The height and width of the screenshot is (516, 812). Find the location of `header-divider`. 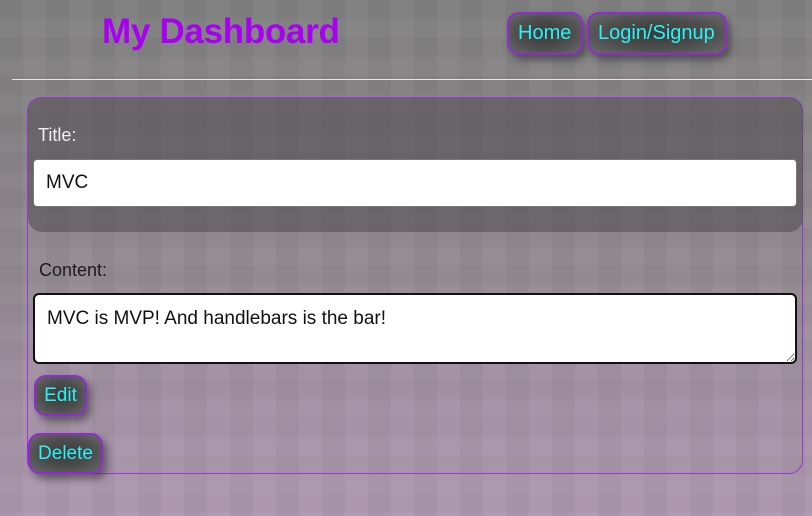

header-divider is located at coordinates (412, 79).